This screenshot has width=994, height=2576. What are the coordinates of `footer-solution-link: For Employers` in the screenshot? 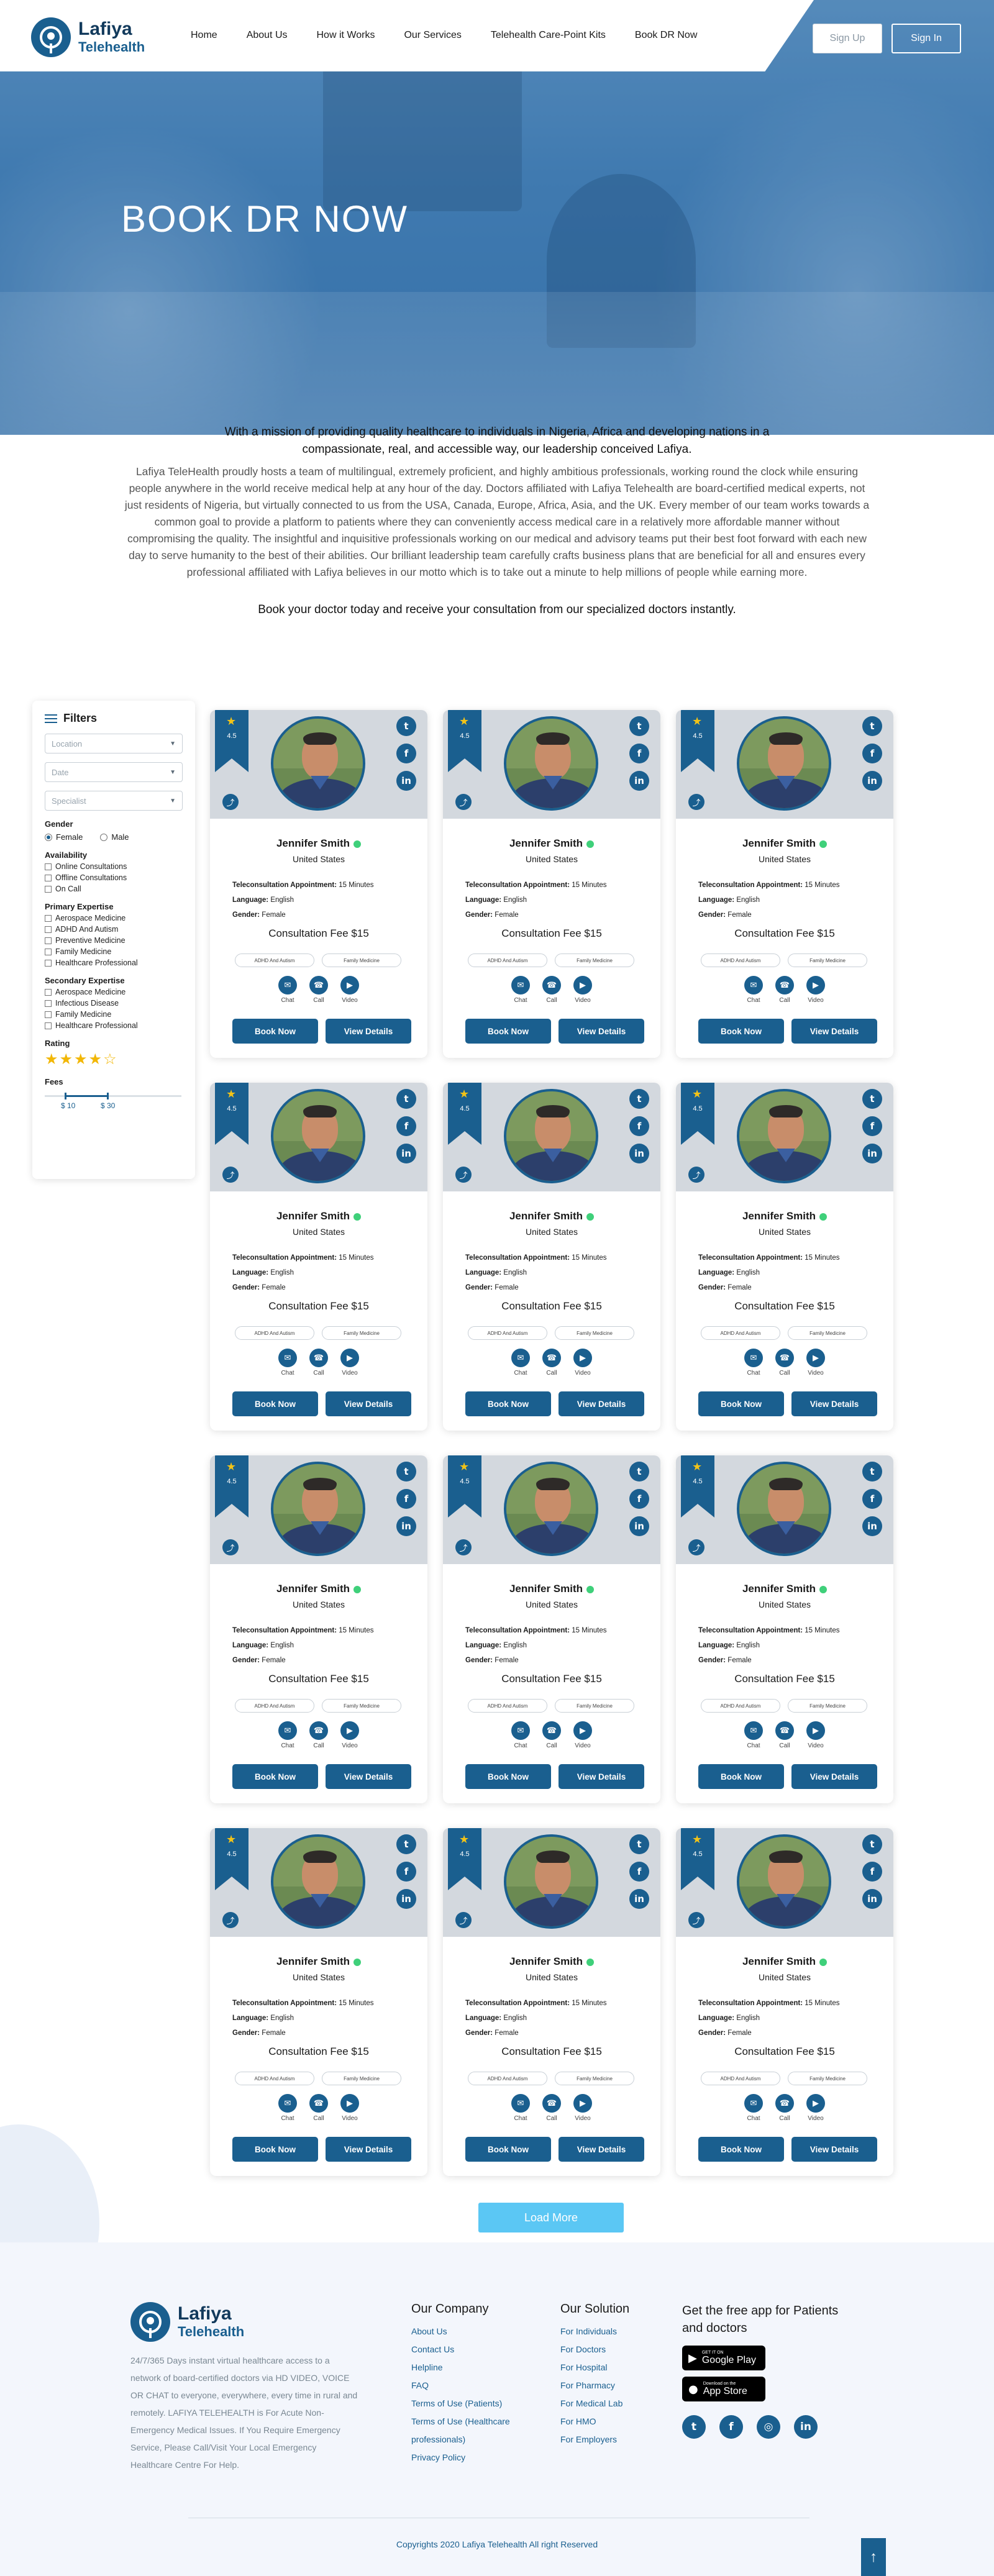 It's located at (616, 2440).